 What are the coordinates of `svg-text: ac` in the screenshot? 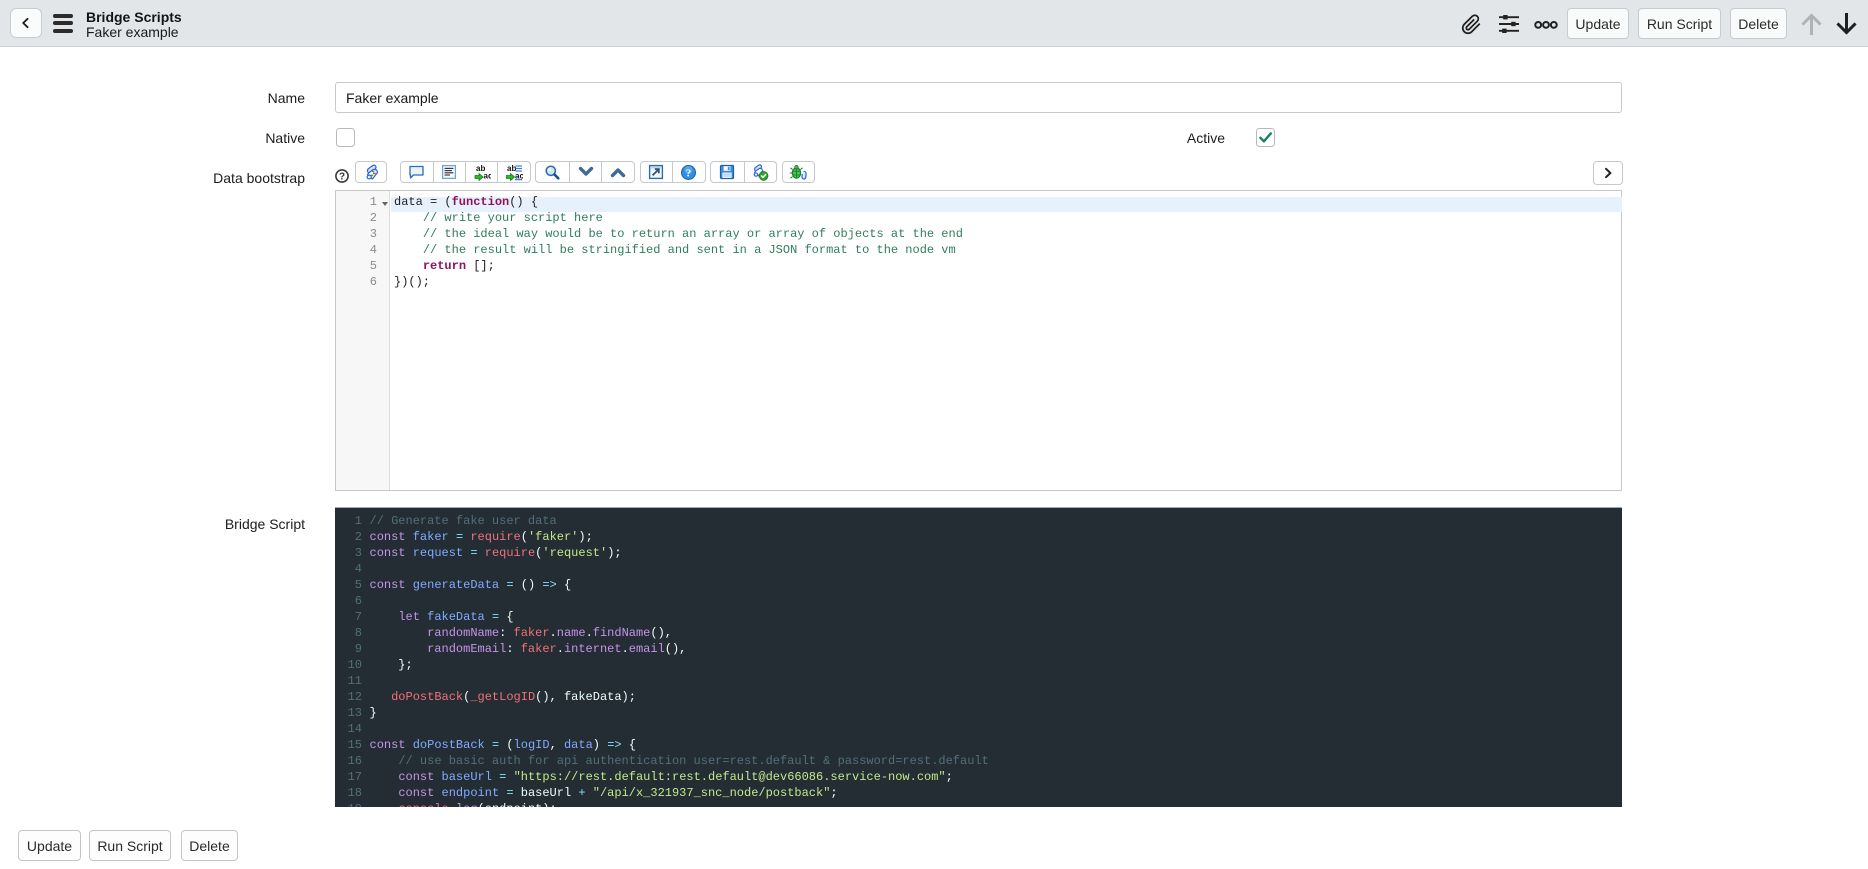 It's located at (487, 175).